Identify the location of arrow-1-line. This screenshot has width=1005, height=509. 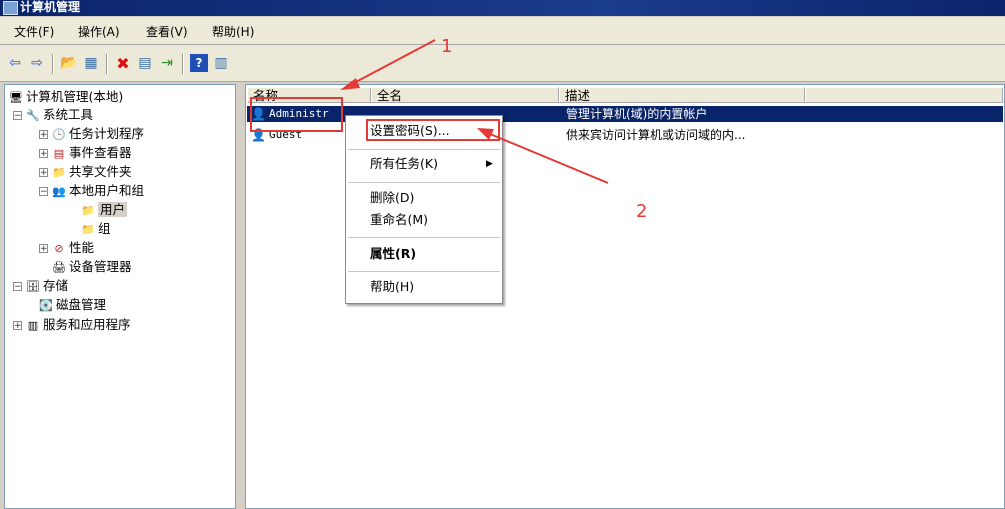
(393, 62).